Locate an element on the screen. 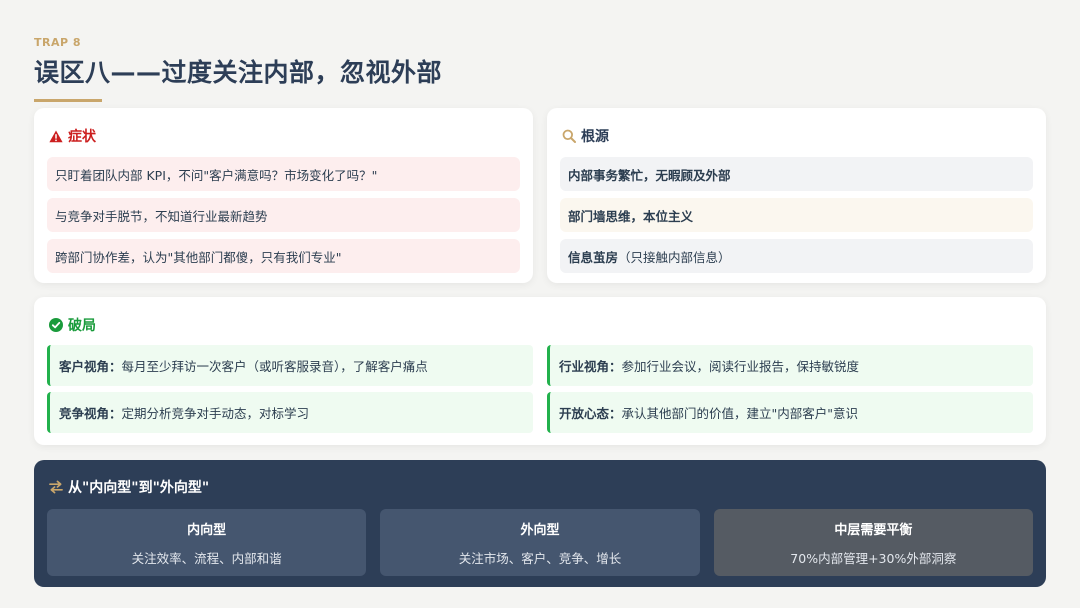  breakout-item-label: 行业视角： is located at coordinates (590, 366).